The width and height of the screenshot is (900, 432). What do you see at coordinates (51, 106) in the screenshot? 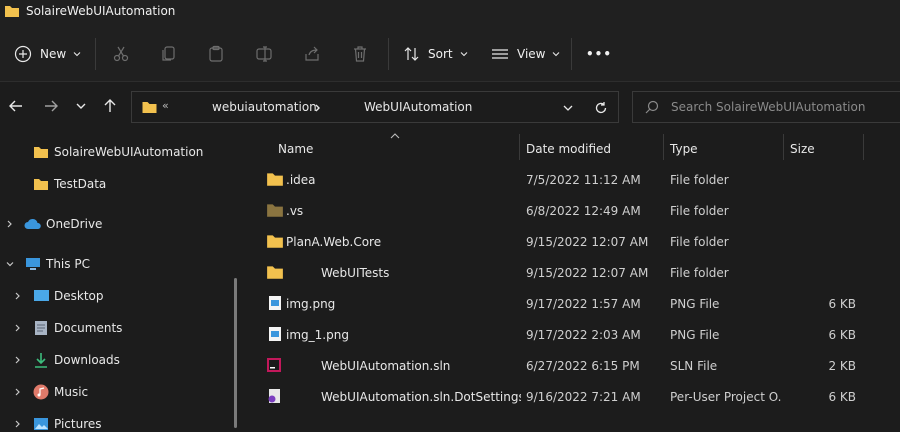
I see `forward-button` at bounding box center [51, 106].